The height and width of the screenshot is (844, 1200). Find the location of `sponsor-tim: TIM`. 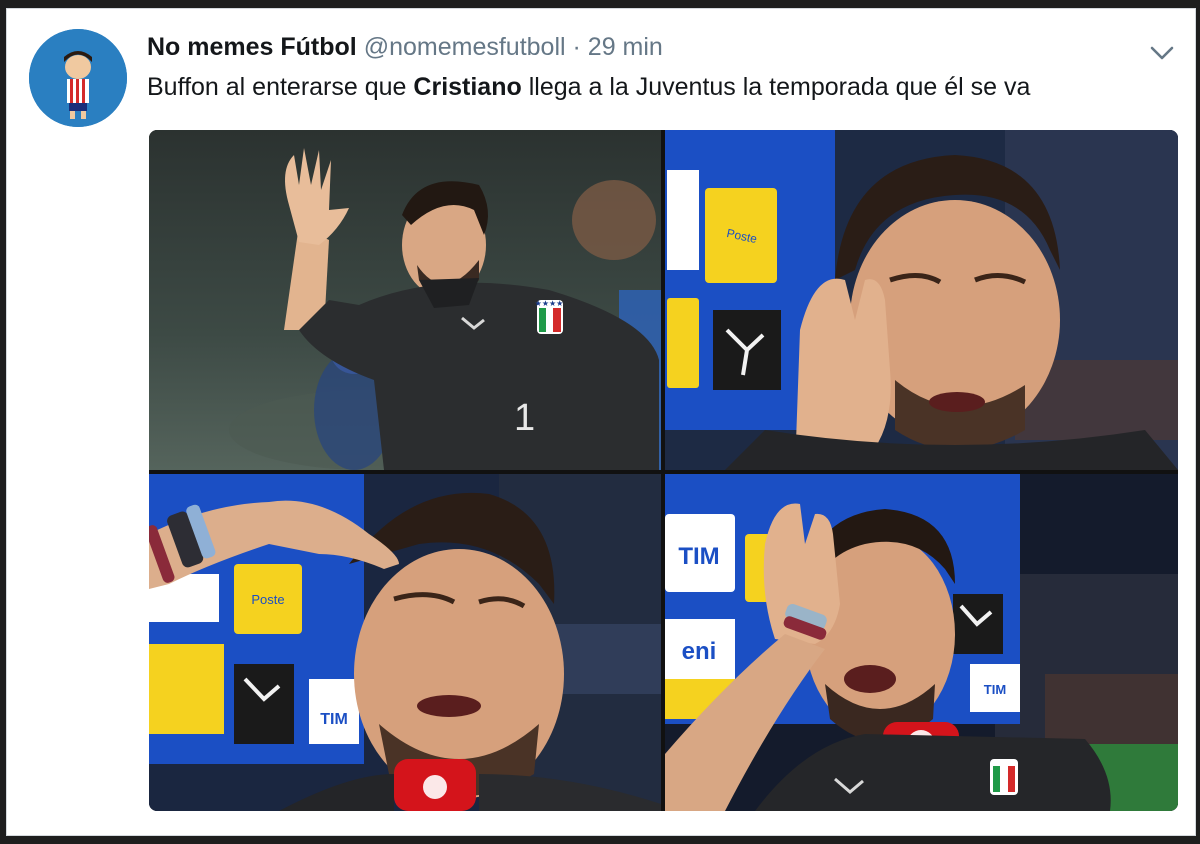

sponsor-tim: TIM is located at coordinates (698, 556).